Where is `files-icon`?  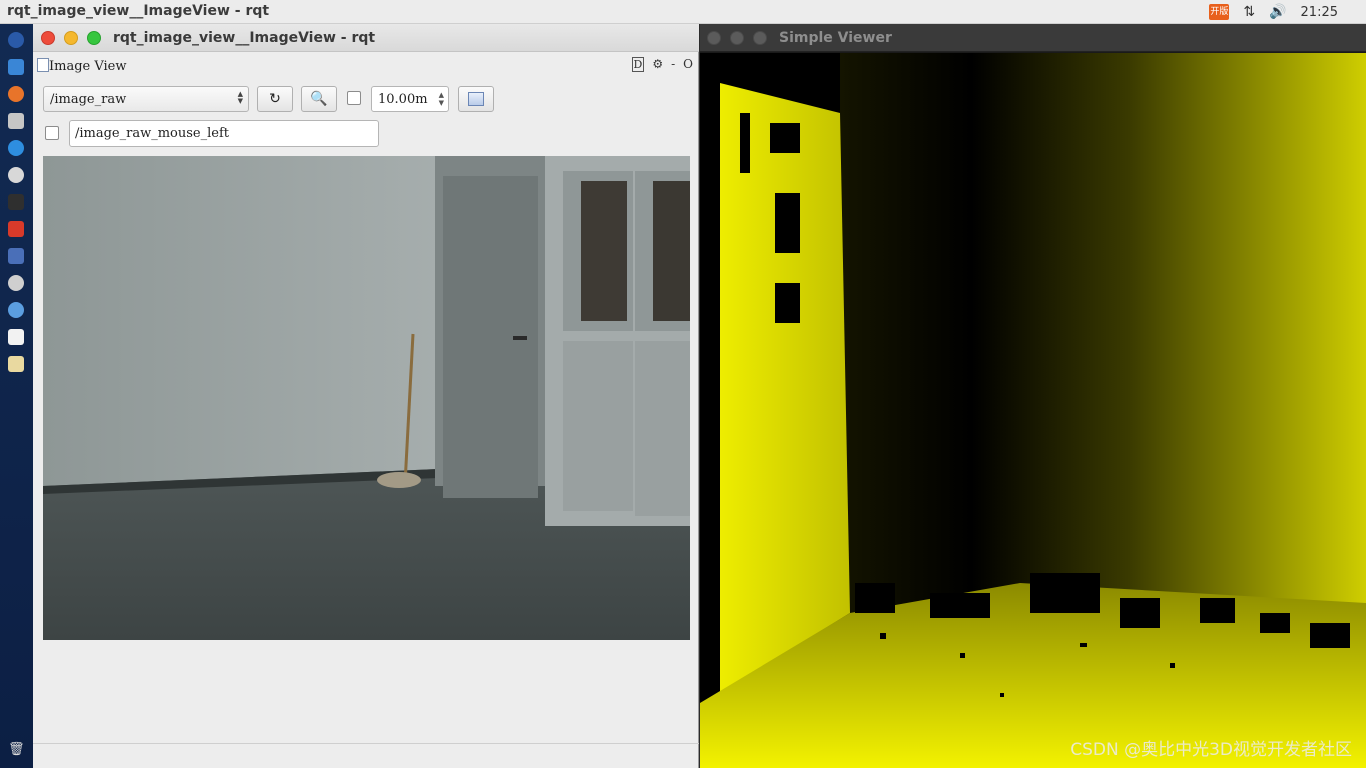 files-icon is located at coordinates (16, 67).